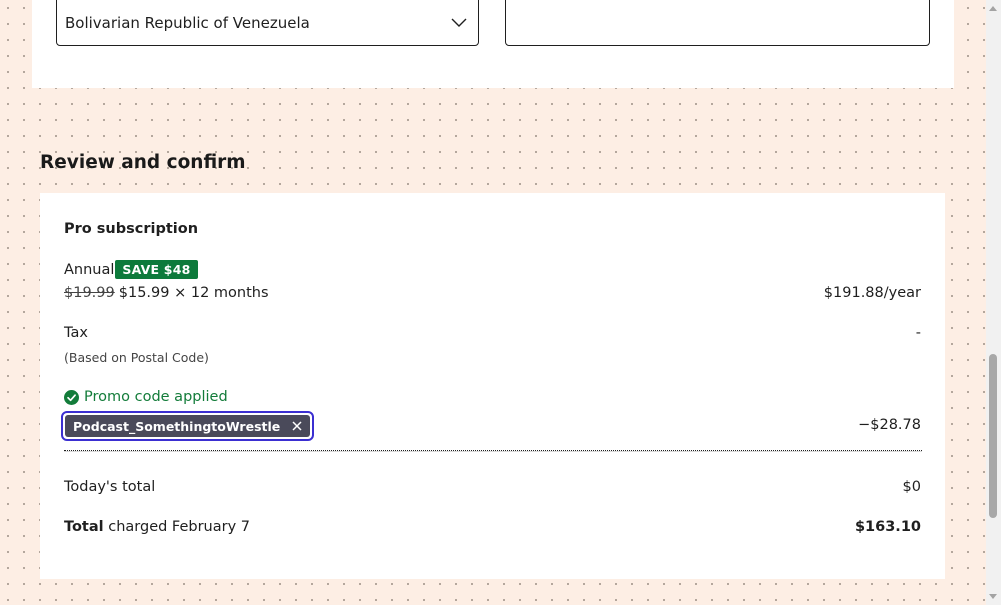  What do you see at coordinates (993, 596) in the screenshot?
I see `scroll-down-arrow-icon` at bounding box center [993, 596].